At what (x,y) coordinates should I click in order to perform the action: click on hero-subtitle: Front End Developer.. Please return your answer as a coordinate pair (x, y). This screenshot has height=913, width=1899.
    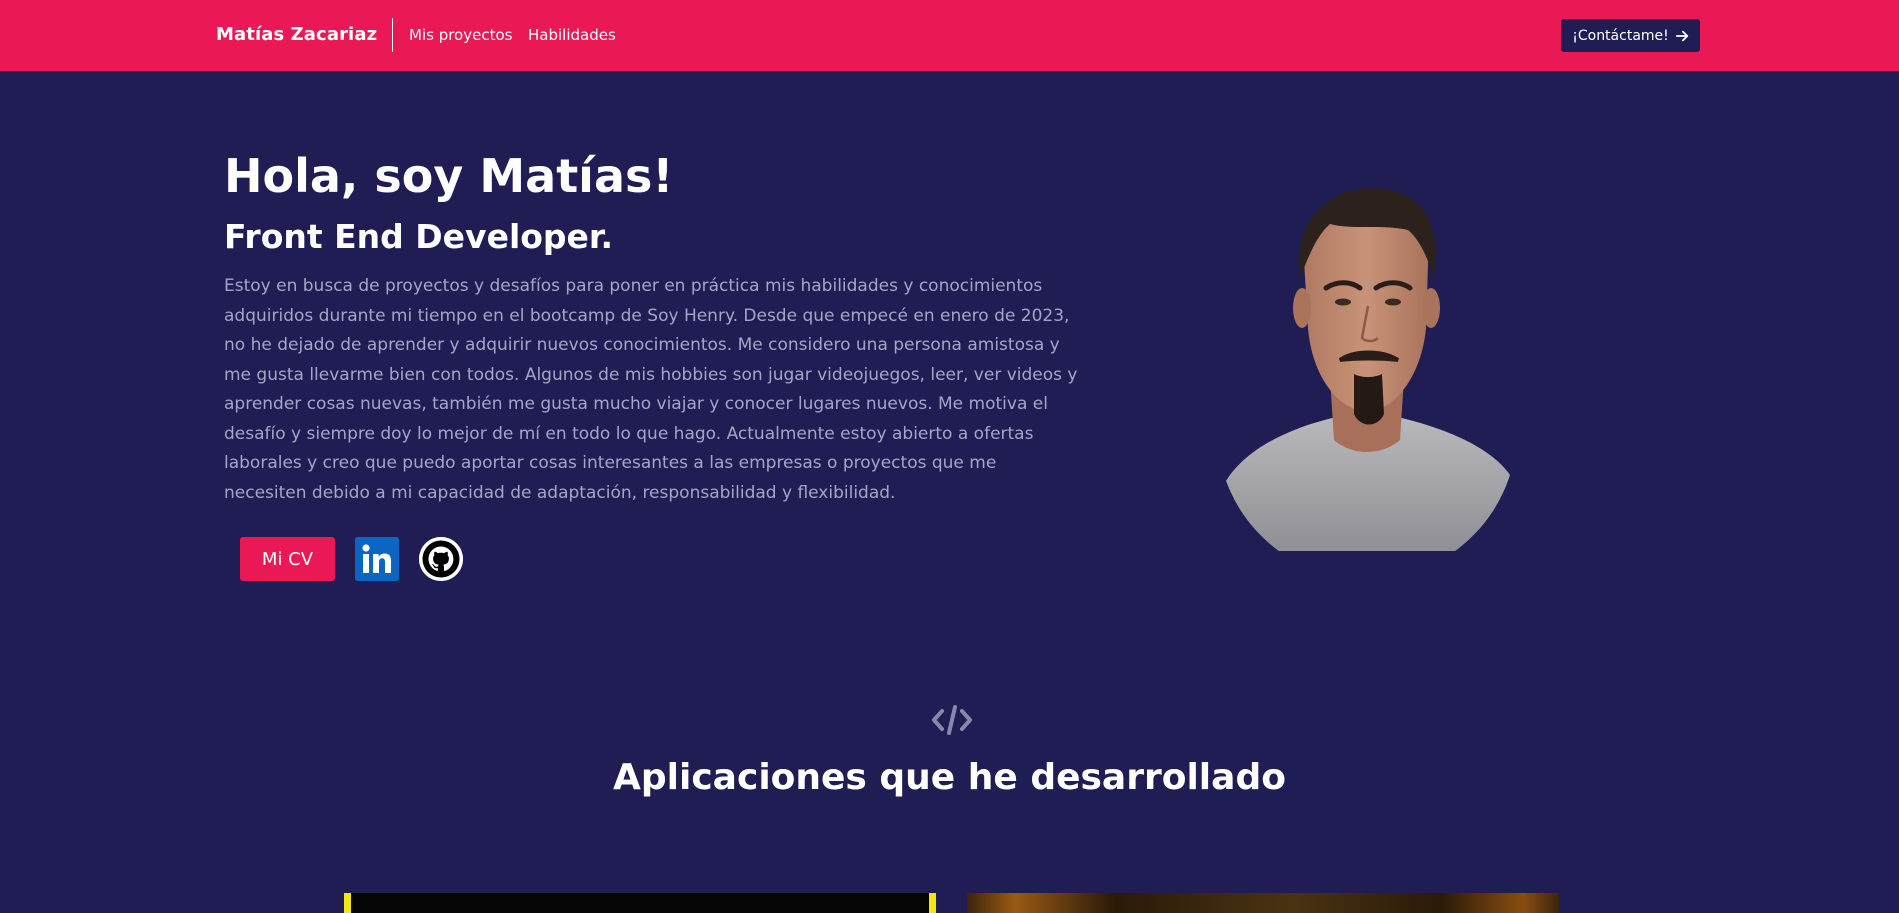
    Looking at the image, I should click on (419, 236).